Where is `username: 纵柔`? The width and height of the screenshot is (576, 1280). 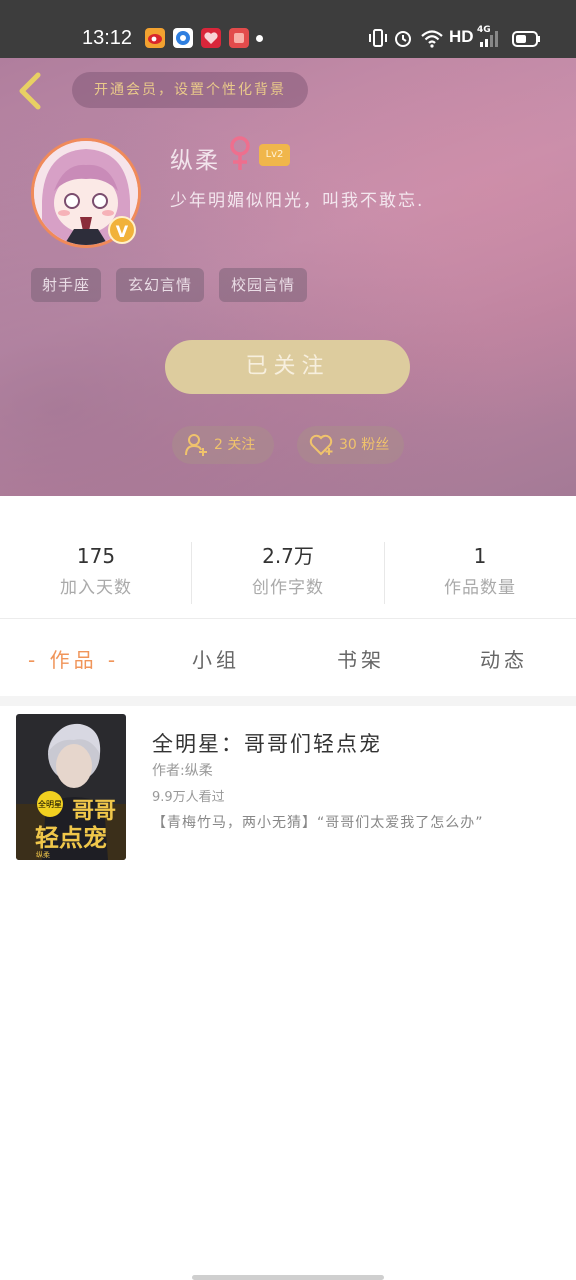
username: 纵柔 is located at coordinates (195, 161).